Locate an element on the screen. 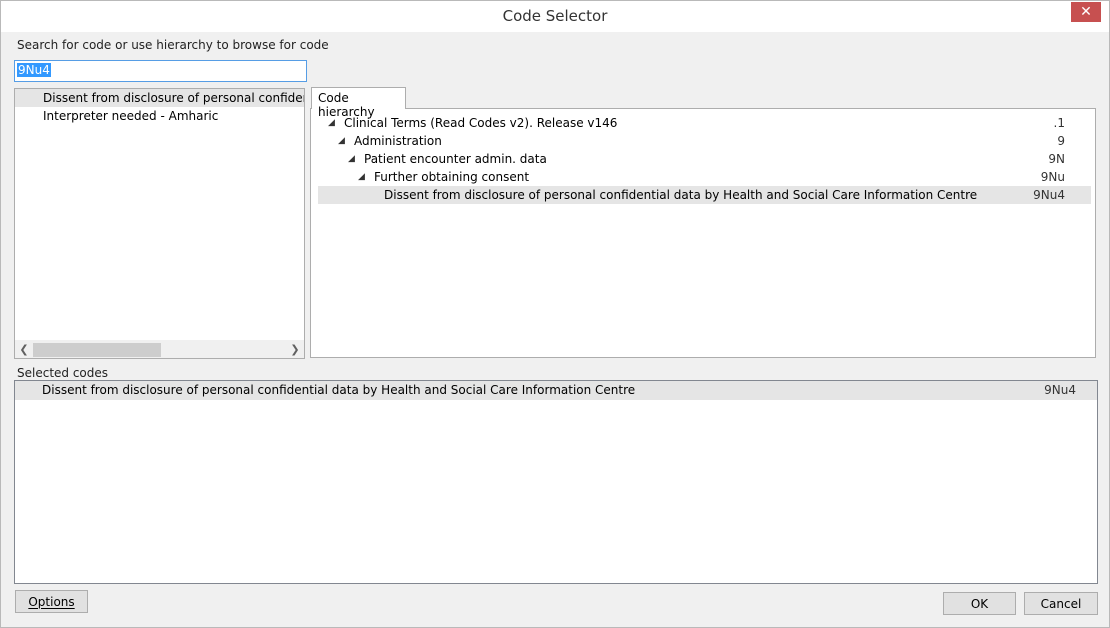 This screenshot has height=628, width=1110. title-bar: Code Selector ✕ is located at coordinates (555, 16).